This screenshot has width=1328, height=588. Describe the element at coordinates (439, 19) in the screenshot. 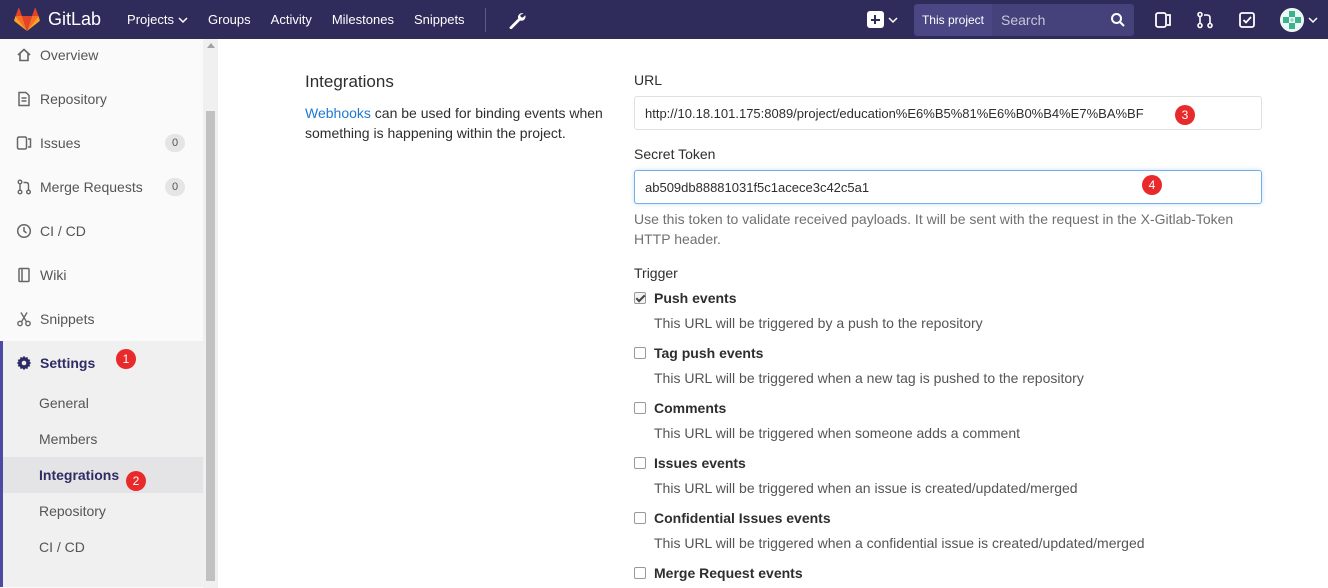

I see `nav-snippets: Snippets` at that location.